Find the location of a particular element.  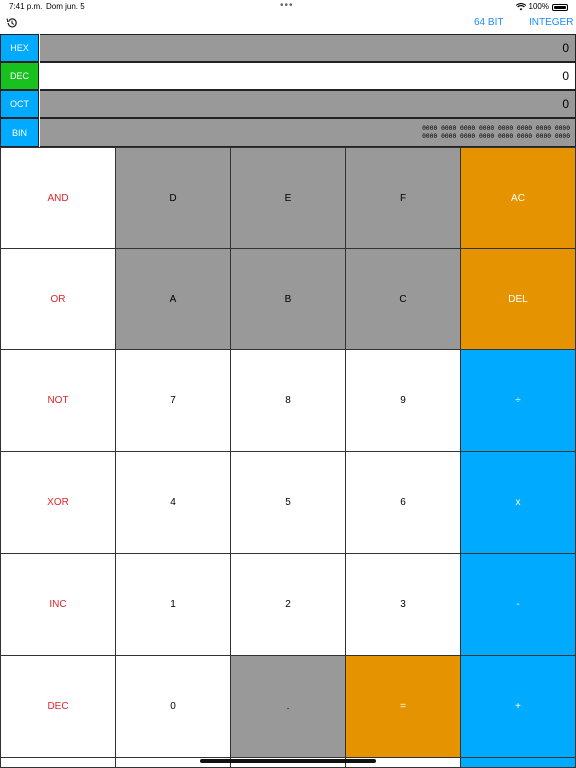

dec-label-button: DEC is located at coordinates (19, 76).